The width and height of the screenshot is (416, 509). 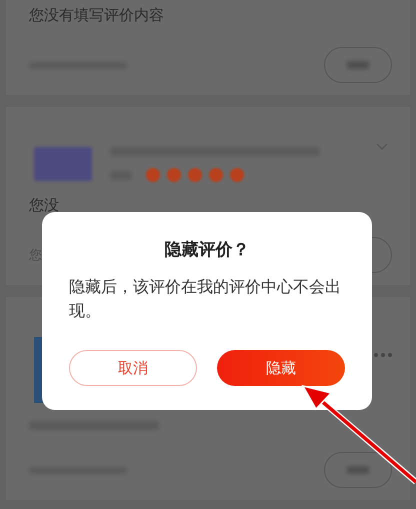 What do you see at coordinates (207, 250) in the screenshot?
I see `dialog-title: 隐藏评价？` at bounding box center [207, 250].